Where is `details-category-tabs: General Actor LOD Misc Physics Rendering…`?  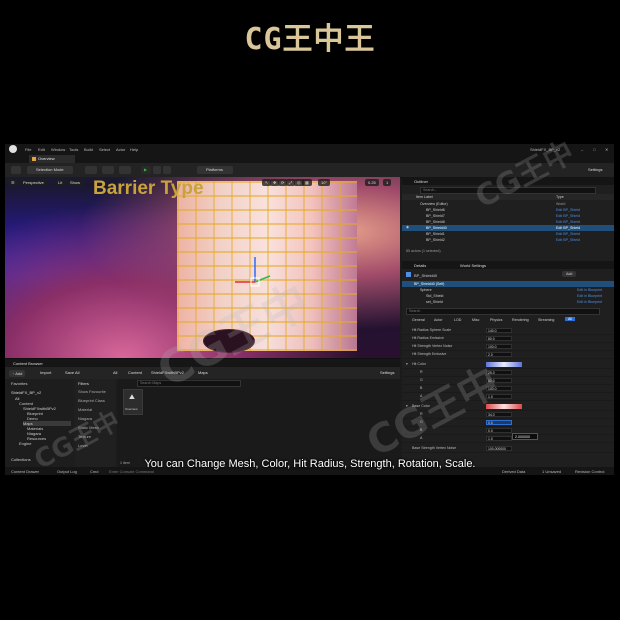 details-category-tabs: General Actor LOD Misc Physics Rendering… is located at coordinates (508, 320).